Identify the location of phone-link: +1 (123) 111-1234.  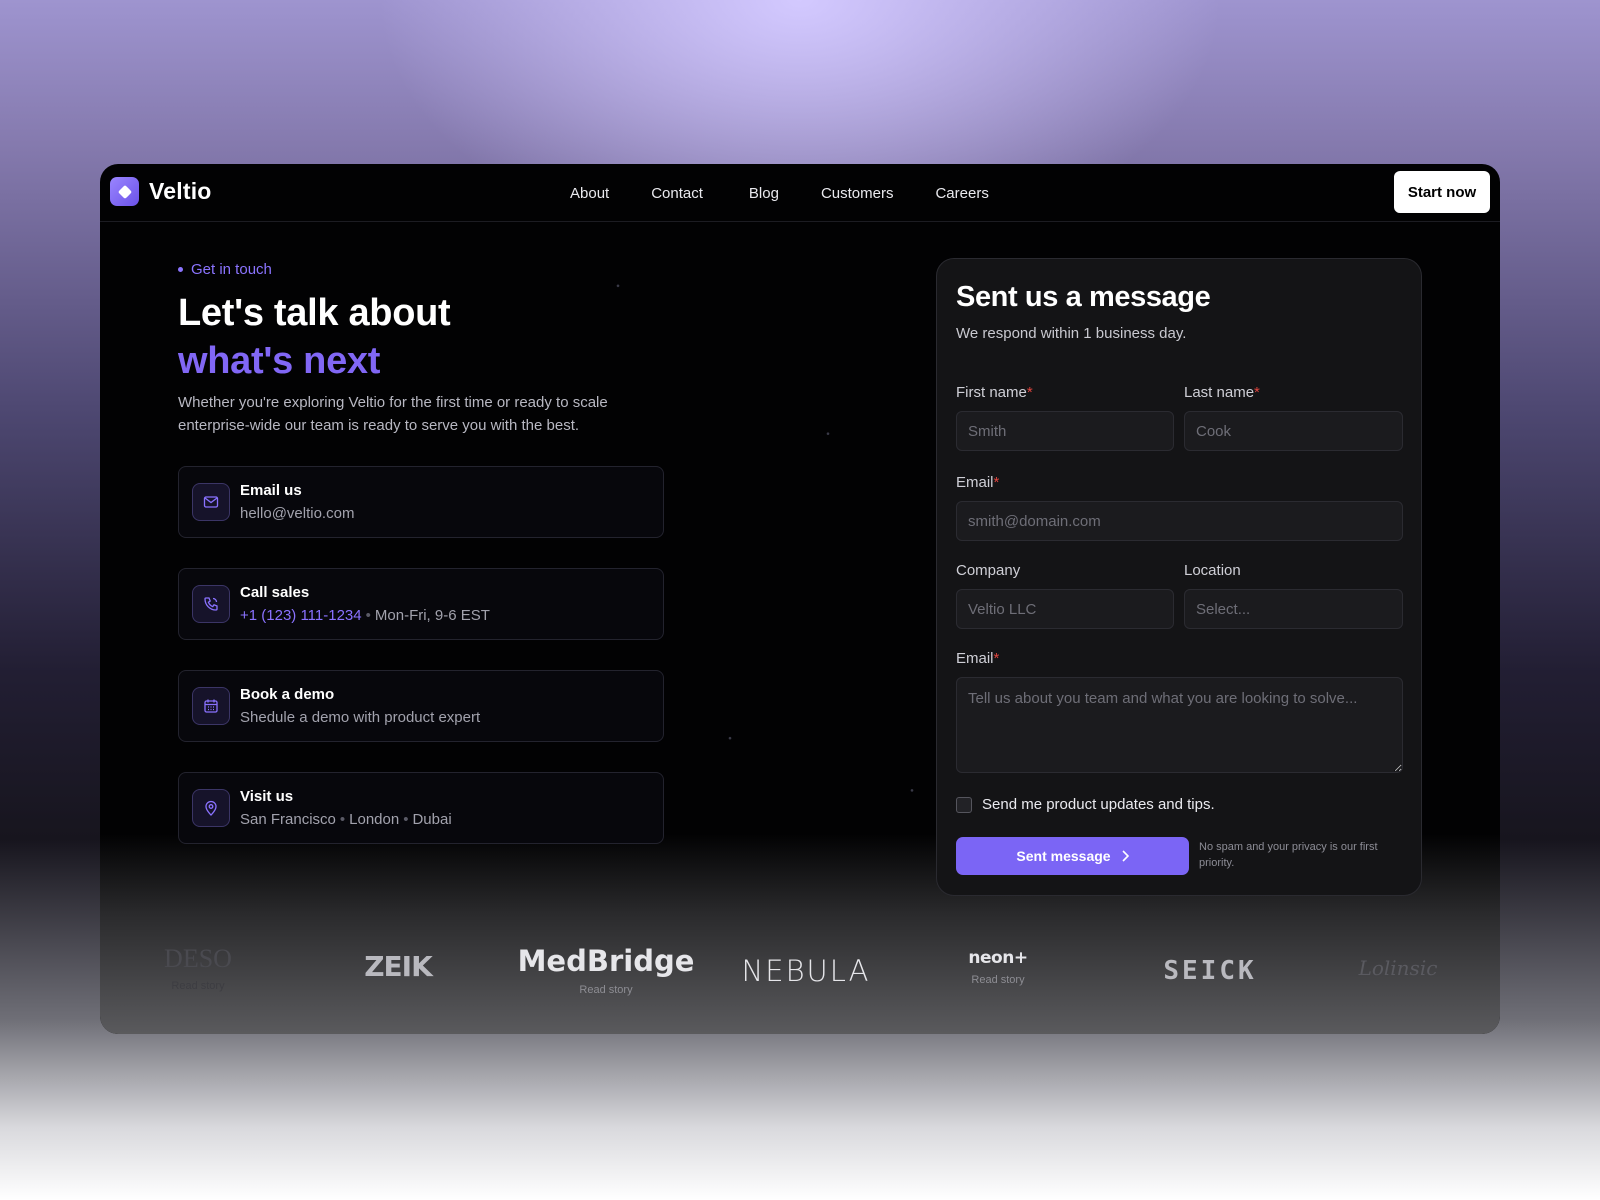
(301, 615).